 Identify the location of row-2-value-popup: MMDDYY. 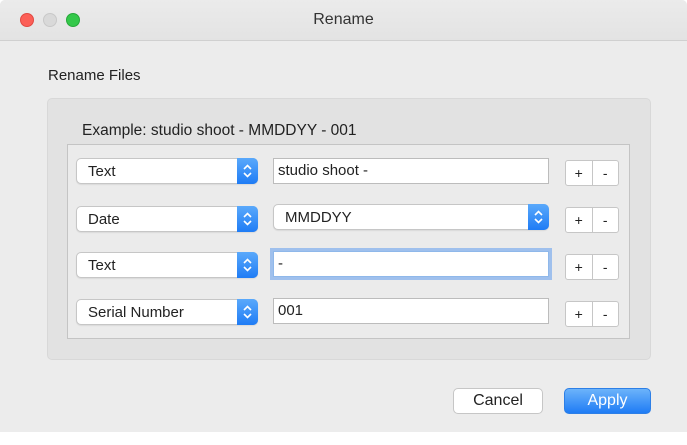
(411, 217).